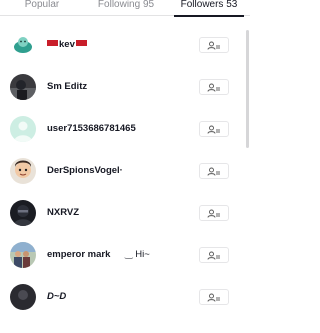  Describe the element at coordinates (67, 86) in the screenshot. I see `follower-name: Sm Editz` at that location.